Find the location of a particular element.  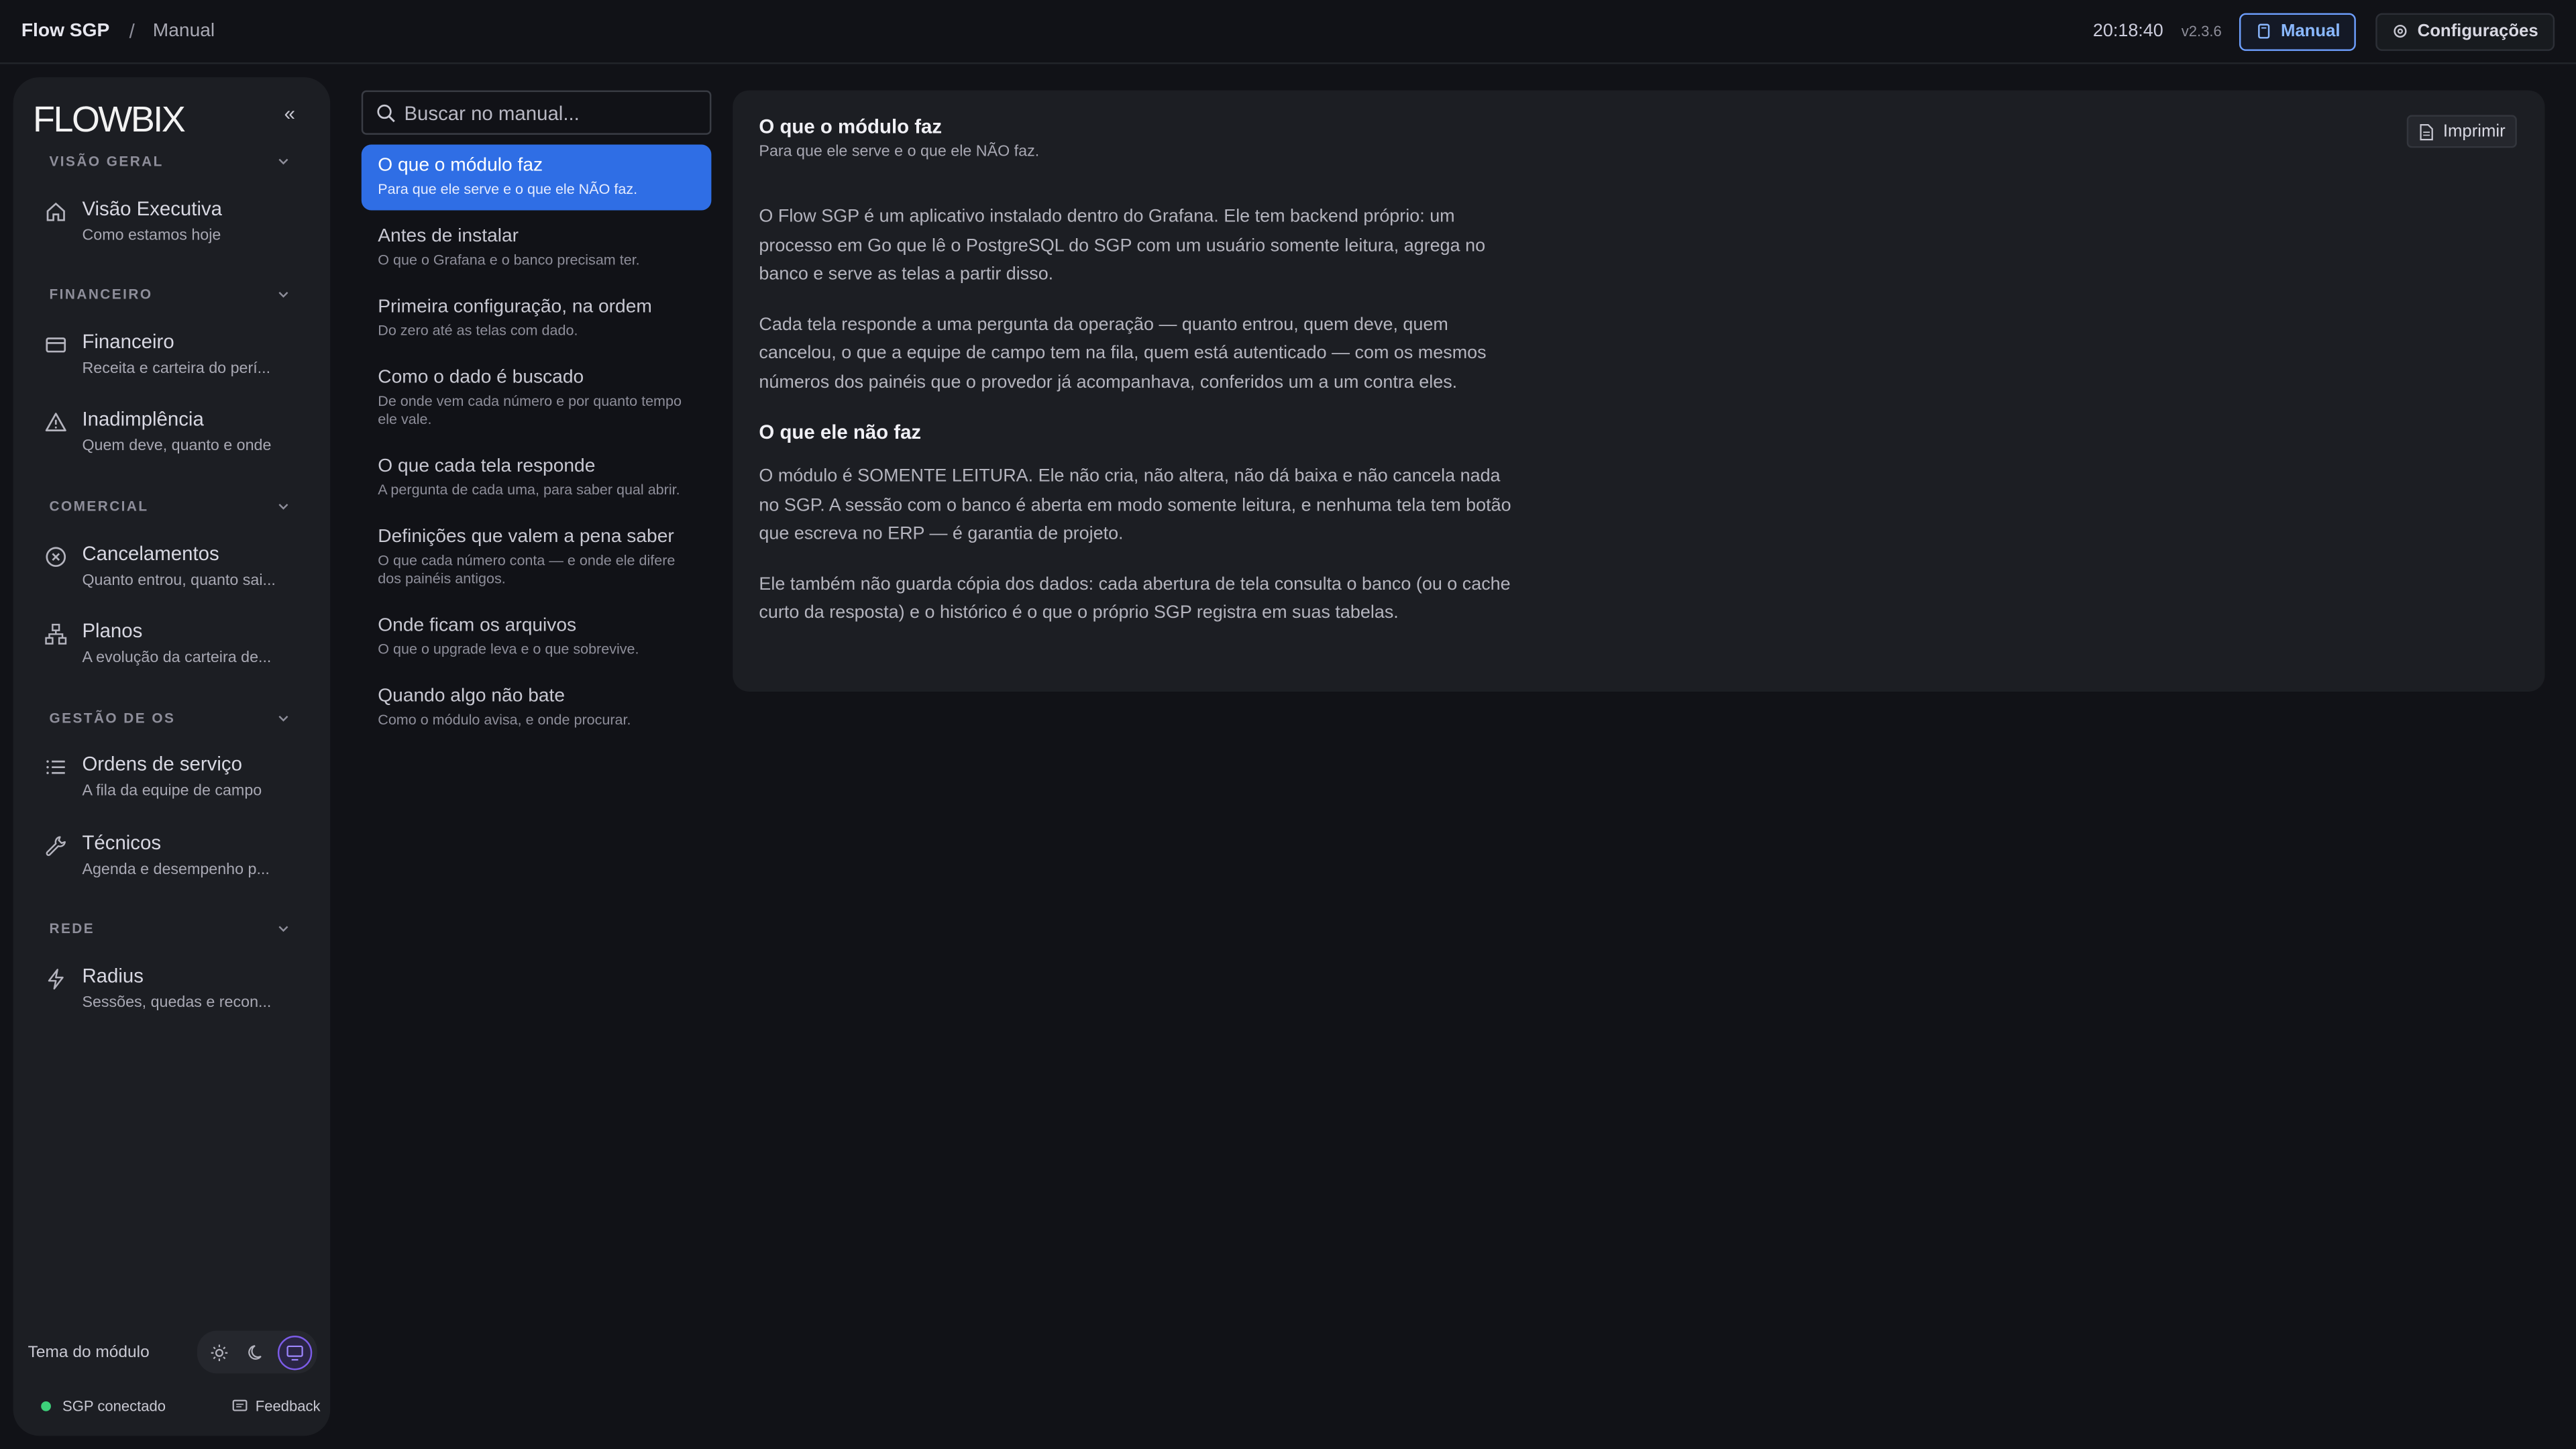

warning-icon is located at coordinates (55, 422).